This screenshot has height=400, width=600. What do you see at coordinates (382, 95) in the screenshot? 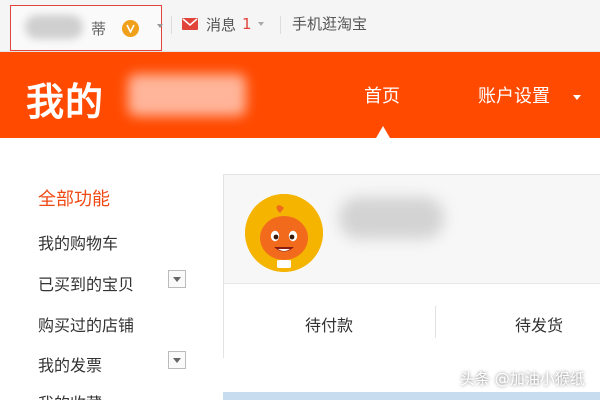
I see `nav-home: 首页` at bounding box center [382, 95].